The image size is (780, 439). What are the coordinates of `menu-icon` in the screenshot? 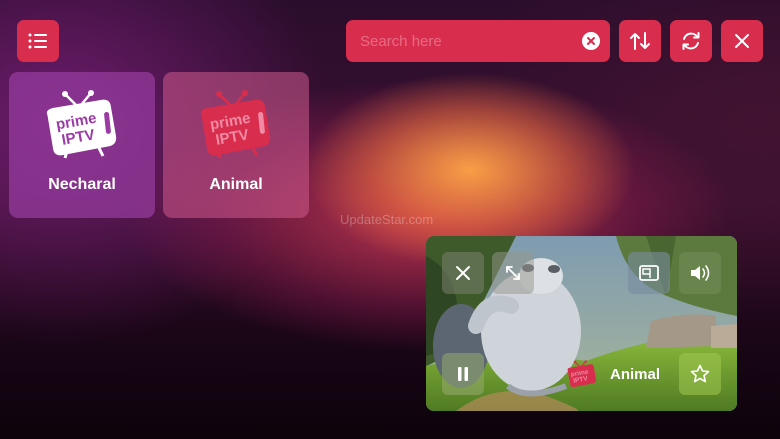 It's located at (37, 41).